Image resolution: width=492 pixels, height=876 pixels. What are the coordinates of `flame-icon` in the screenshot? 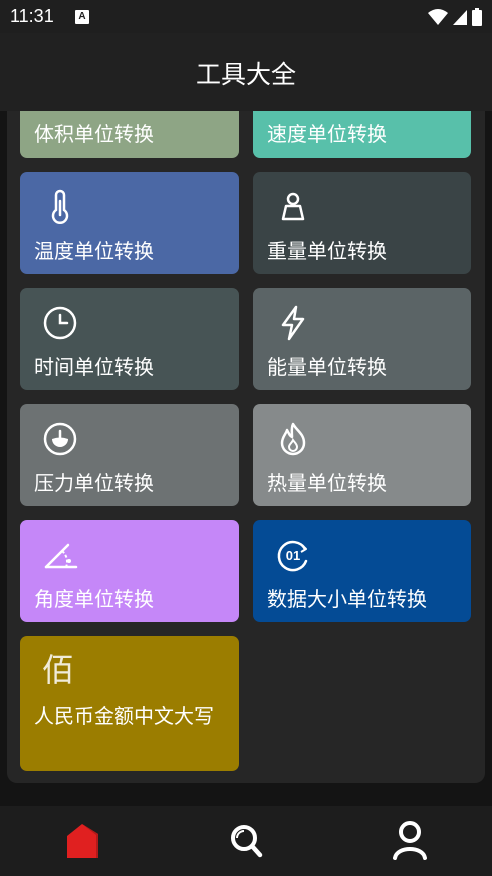 It's located at (293, 439).